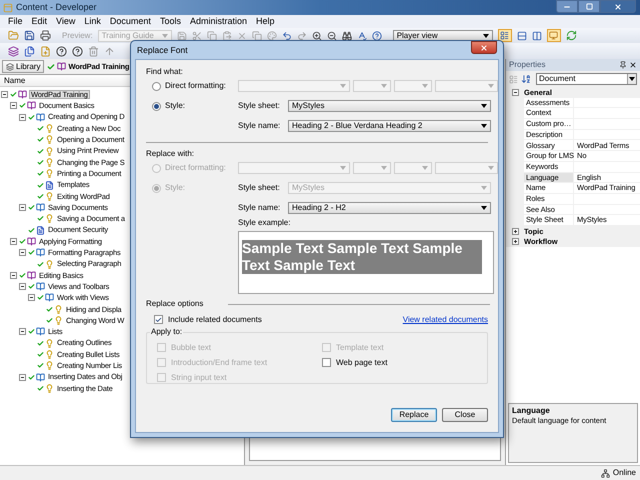 Image resolution: width=640 pixels, height=480 pixels. I want to click on description-title: Language, so click(531, 411).